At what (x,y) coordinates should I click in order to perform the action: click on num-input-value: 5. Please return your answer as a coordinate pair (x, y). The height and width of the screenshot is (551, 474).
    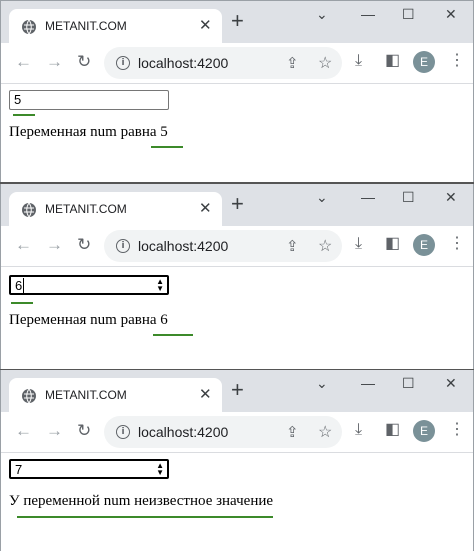
    Looking at the image, I should click on (18, 99).